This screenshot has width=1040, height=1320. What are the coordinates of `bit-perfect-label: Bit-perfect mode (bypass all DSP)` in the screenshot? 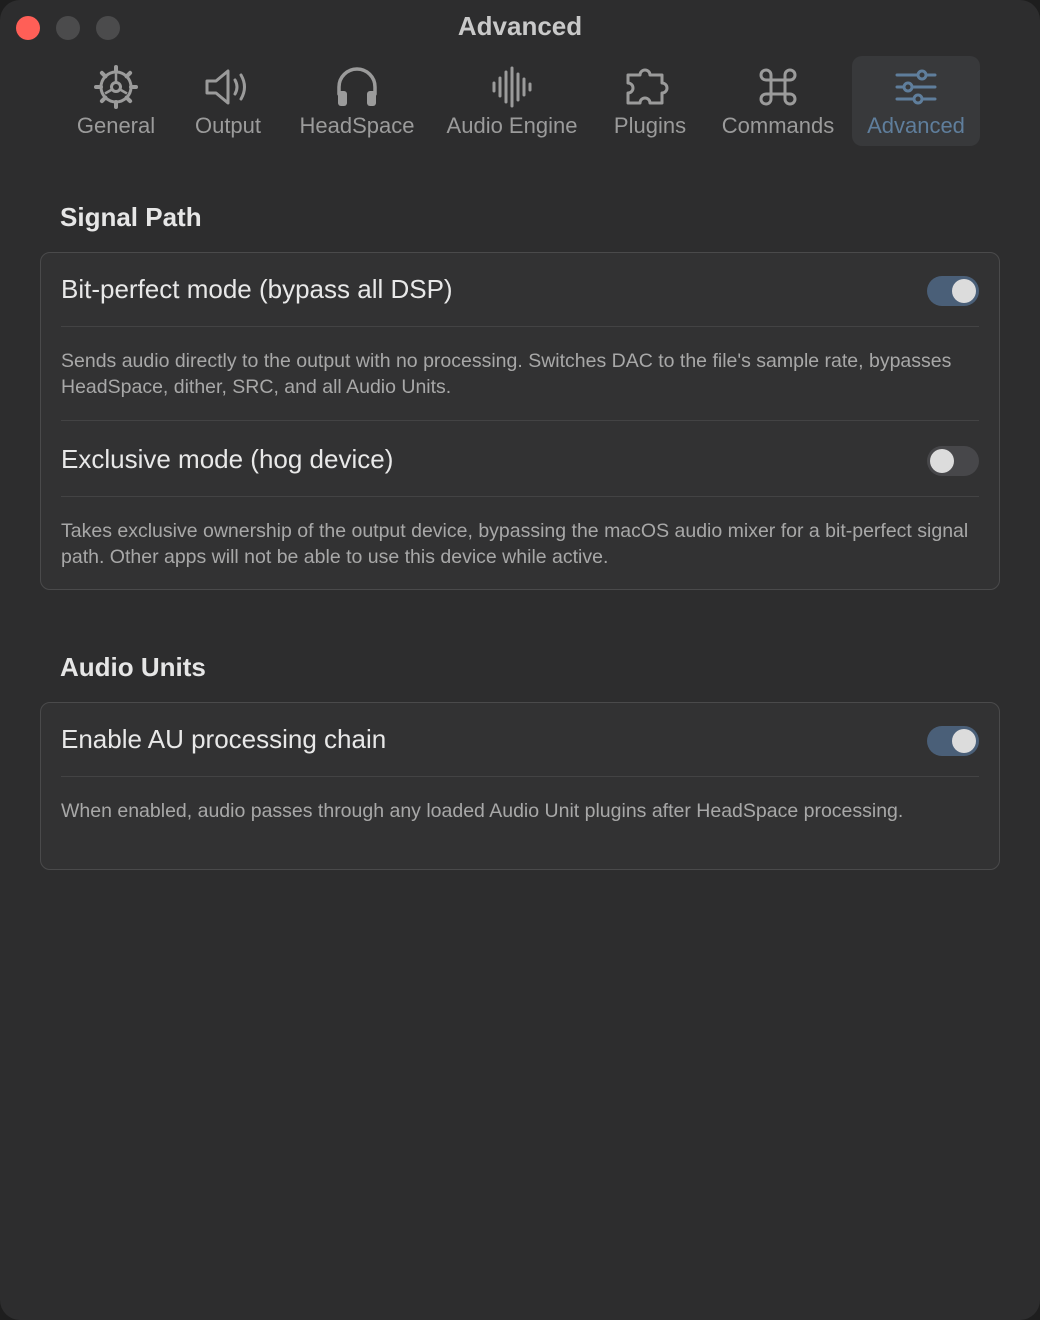 It's located at (257, 289).